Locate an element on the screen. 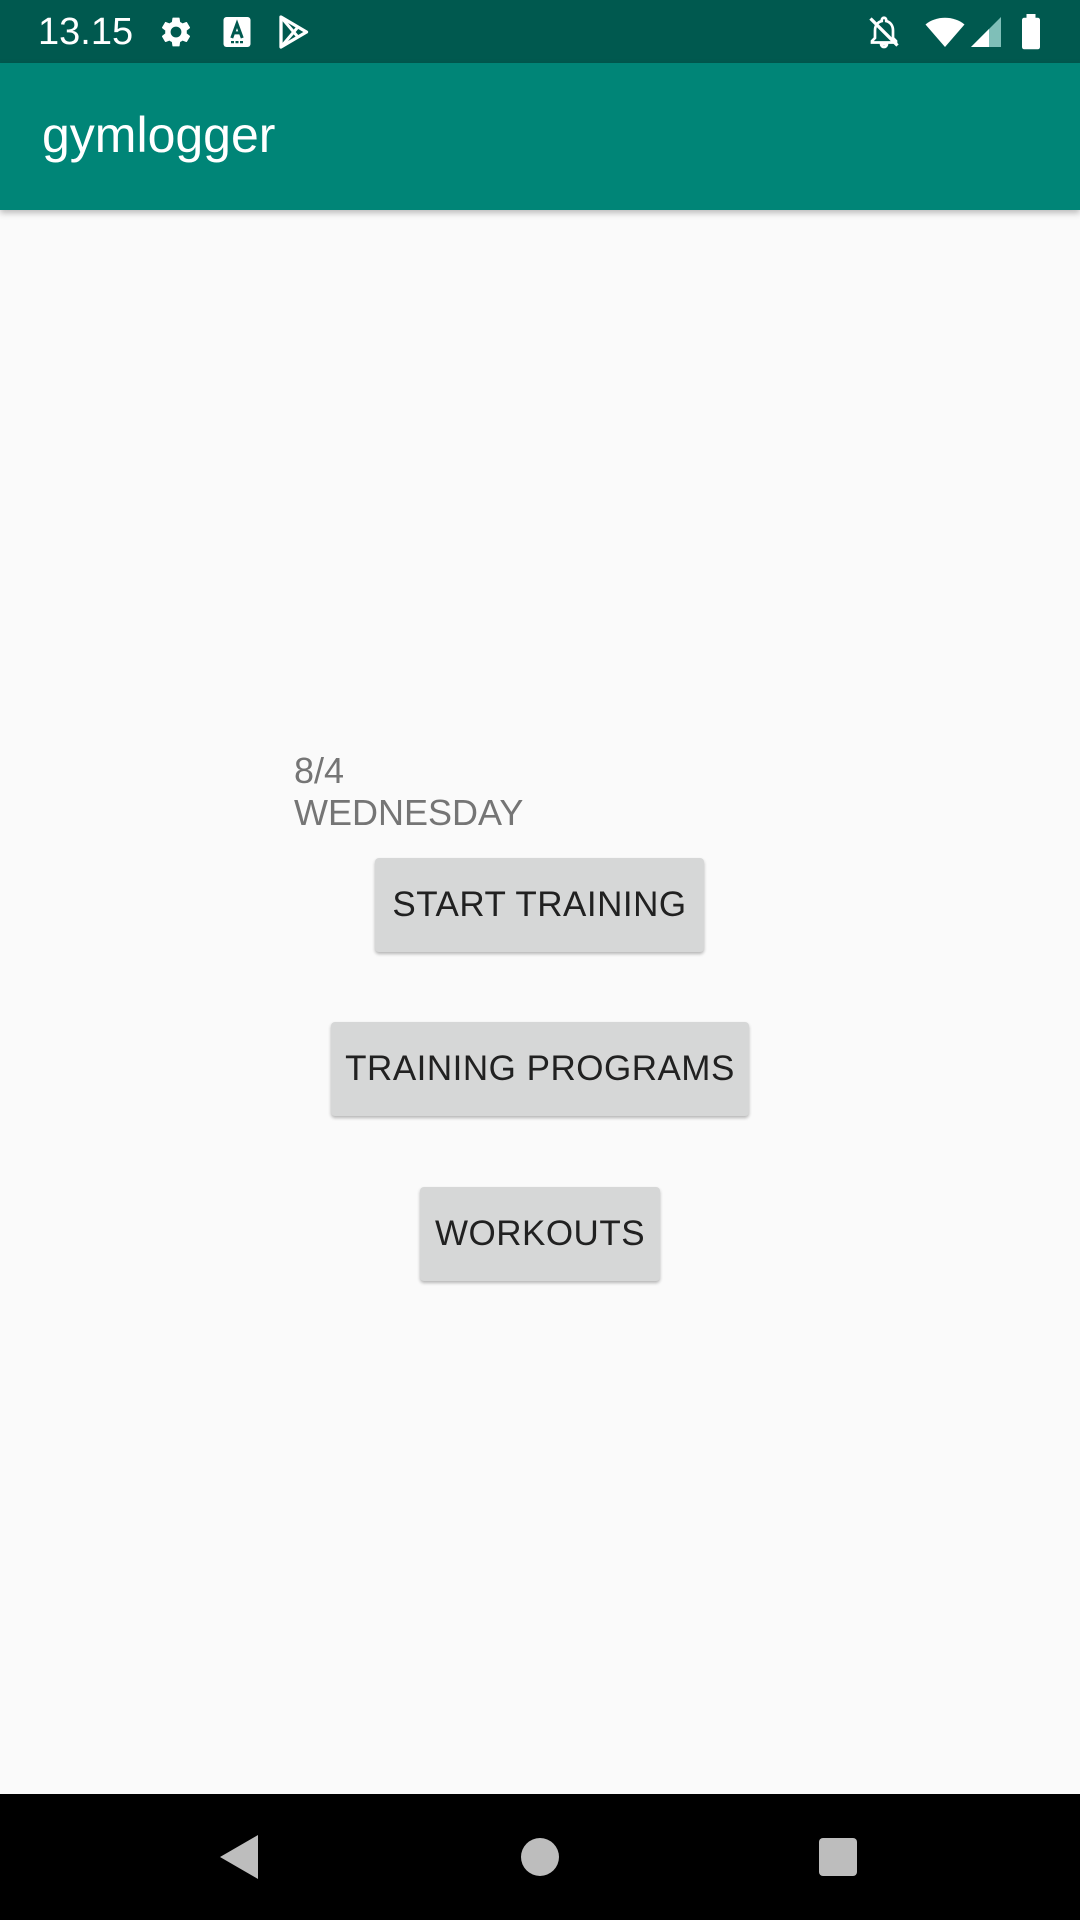  signal-icon is located at coordinates (986, 32).